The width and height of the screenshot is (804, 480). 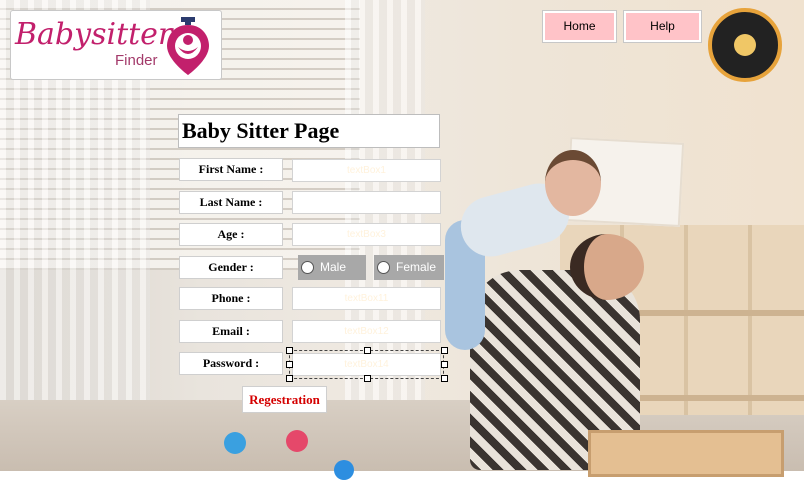 What do you see at coordinates (573, 183) in the screenshot?
I see `baby-head` at bounding box center [573, 183].